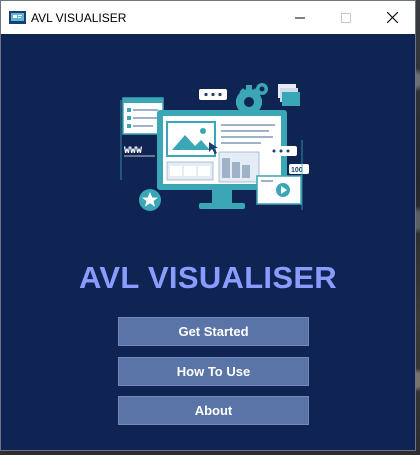  Describe the element at coordinates (213, 410) in the screenshot. I see `about-button: About` at that location.